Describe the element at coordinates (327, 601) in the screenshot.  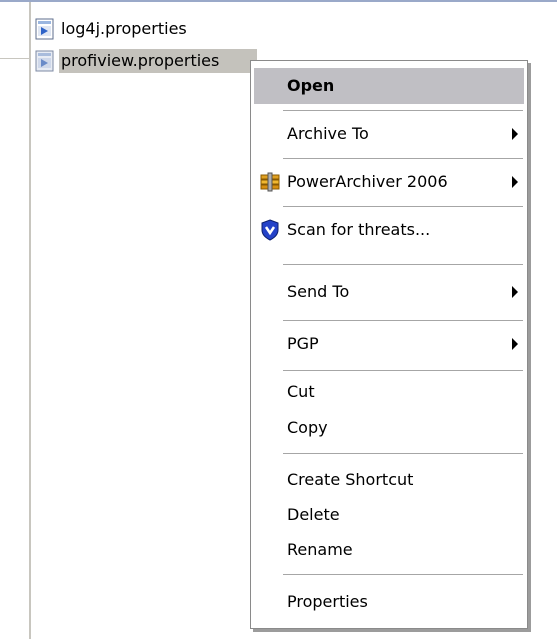
I see `menu-item-label: Properties` at that location.